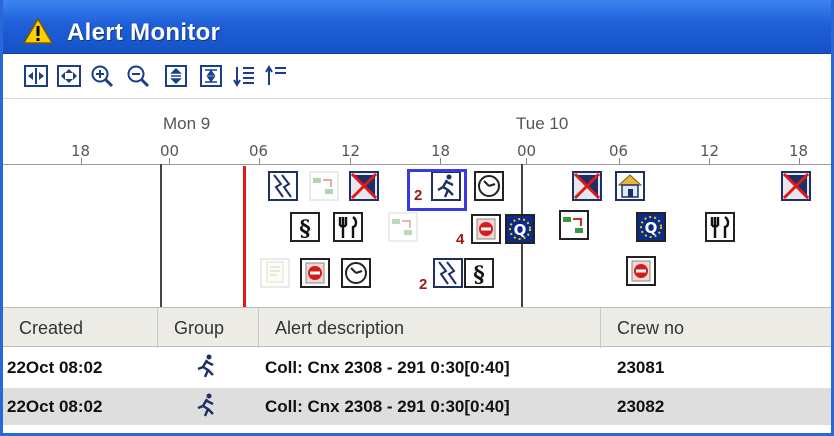 The image size is (834, 436). What do you see at coordinates (80, 328) in the screenshot?
I see `column-header-created: Created` at bounding box center [80, 328].